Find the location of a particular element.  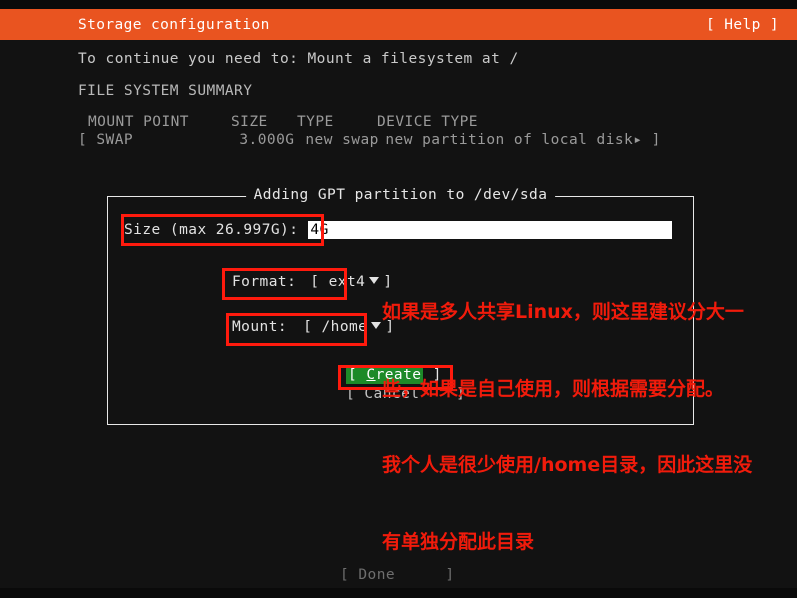

mount-field-row: Mount:[ /home] is located at coordinates (313, 327).